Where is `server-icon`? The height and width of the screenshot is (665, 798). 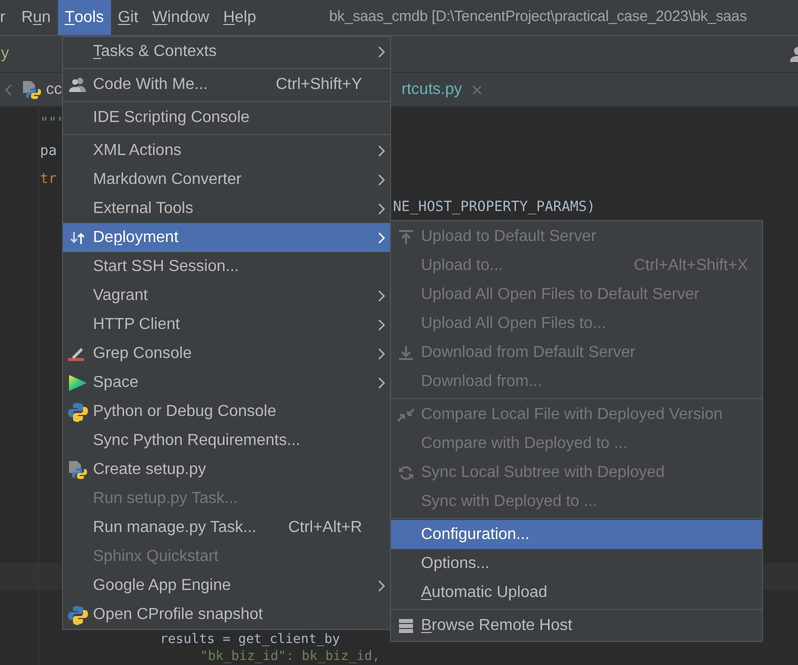 server-icon is located at coordinates (406, 626).